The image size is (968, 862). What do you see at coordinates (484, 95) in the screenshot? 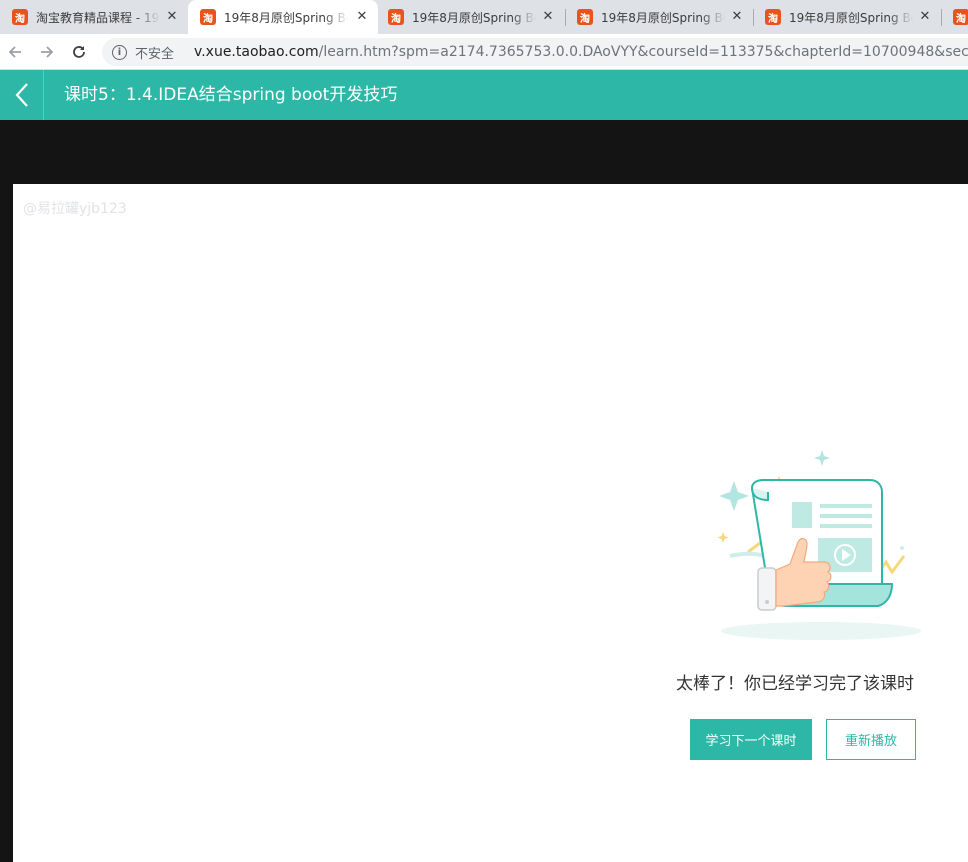
I see `course-header: 课时5：1.4.IDEA结合spring boot开发技巧` at bounding box center [484, 95].